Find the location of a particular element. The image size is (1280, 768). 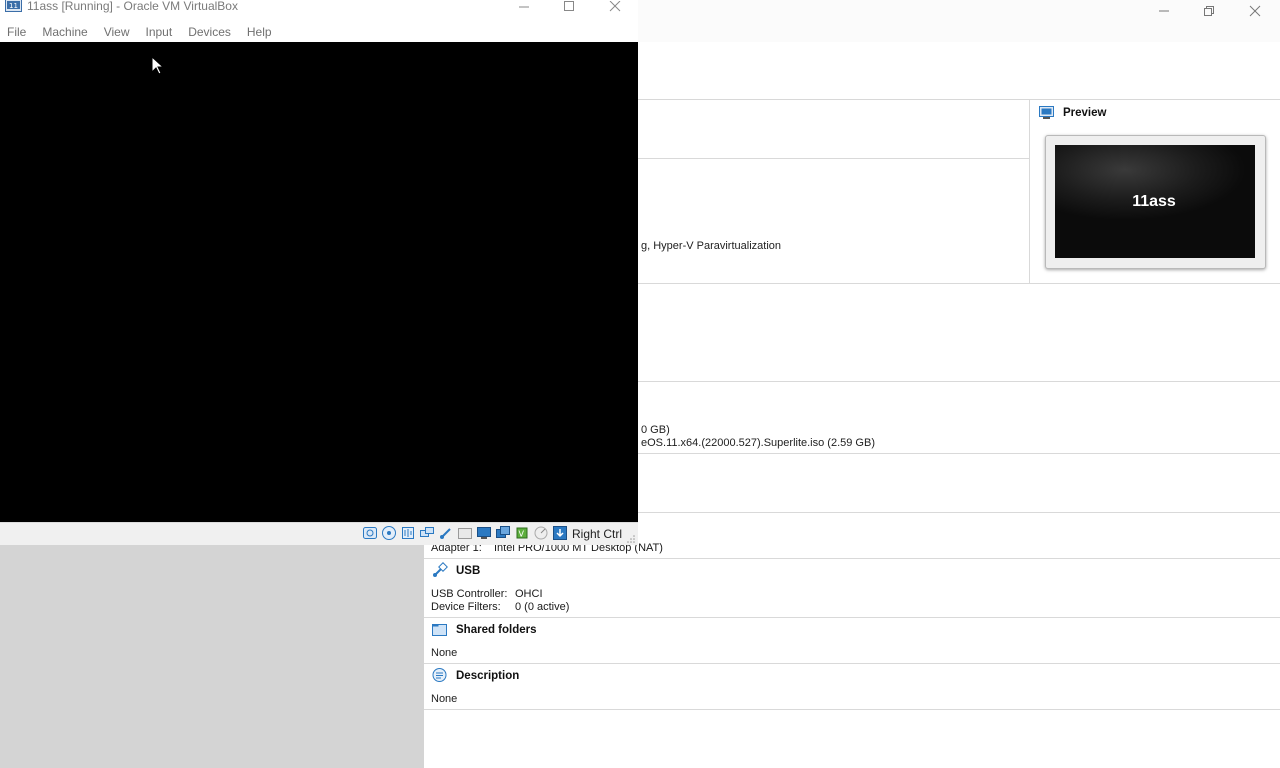

svg-text: 11 is located at coordinates (13, 6).